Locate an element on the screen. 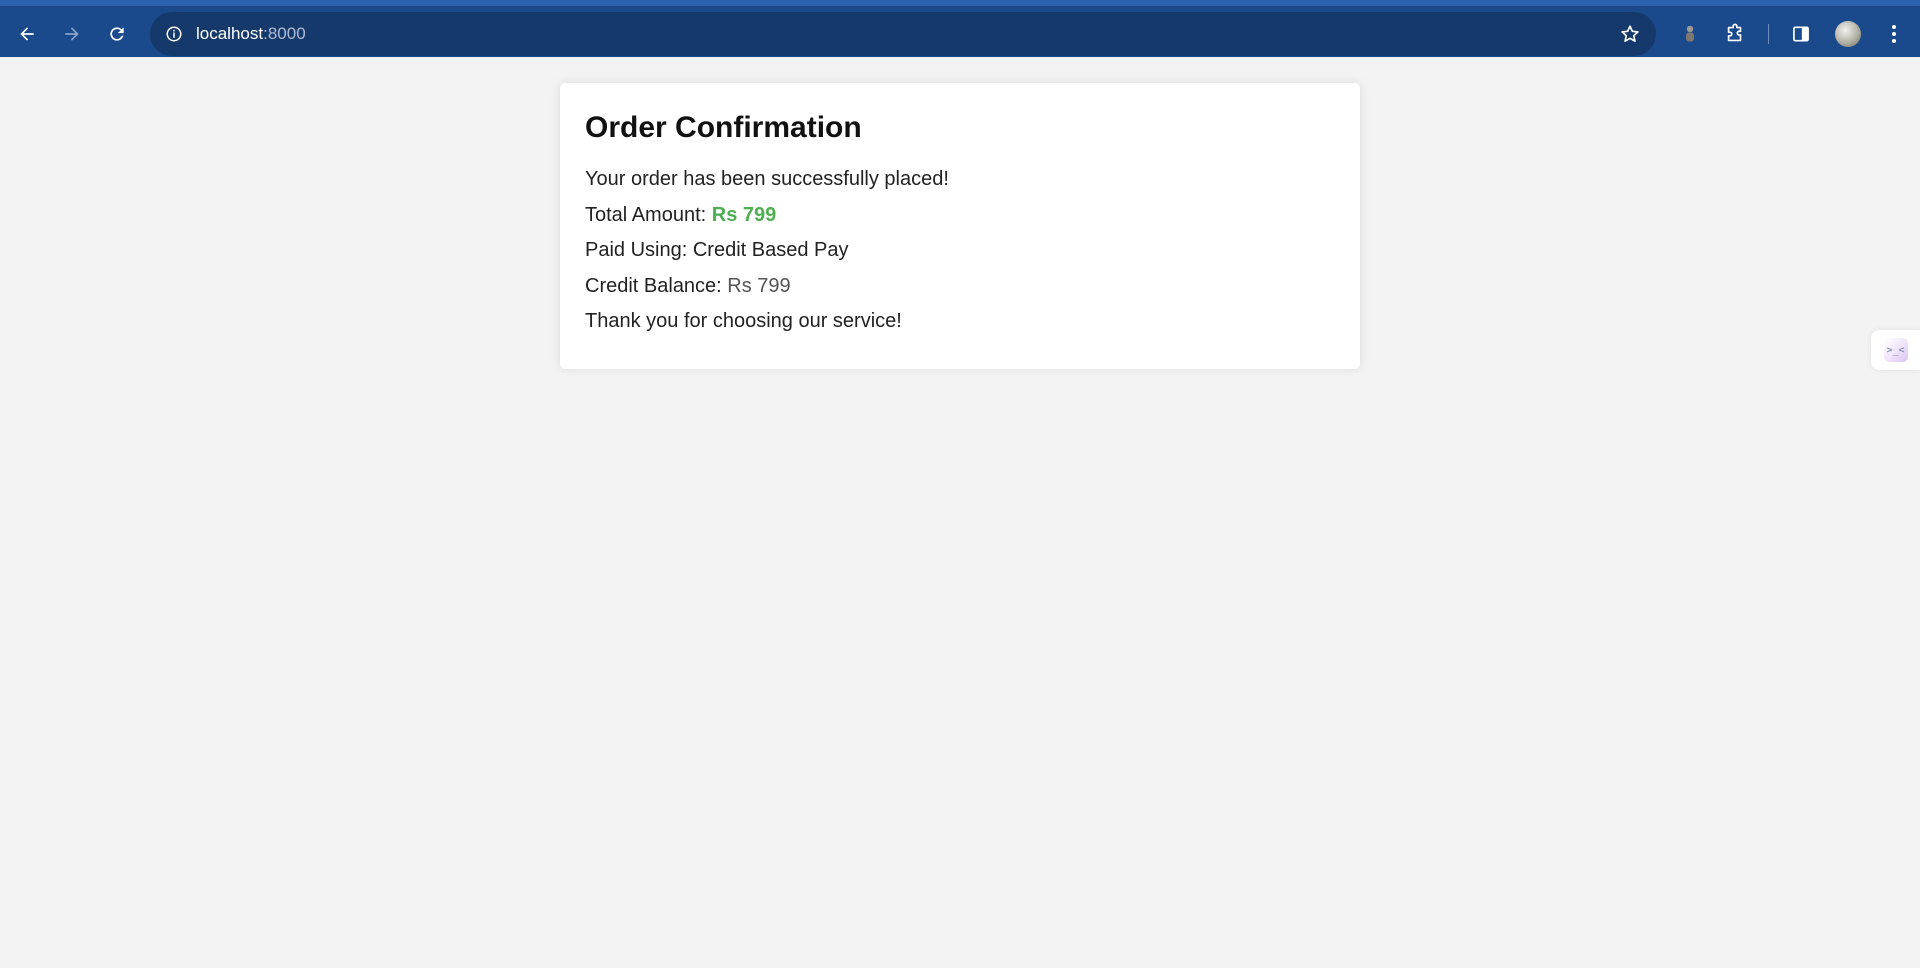 The width and height of the screenshot is (1920, 968). browser-toolbar: localhost:8000 is located at coordinates (960, 28).